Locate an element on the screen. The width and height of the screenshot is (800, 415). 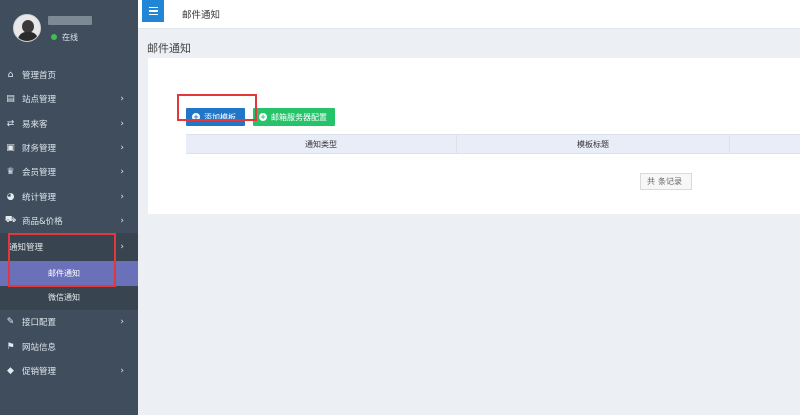
column-header is located at coordinates (765, 144).